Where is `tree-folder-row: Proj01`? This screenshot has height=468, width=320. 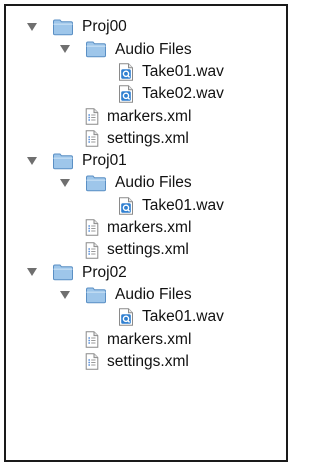 tree-folder-row: Proj01 is located at coordinates (146, 161).